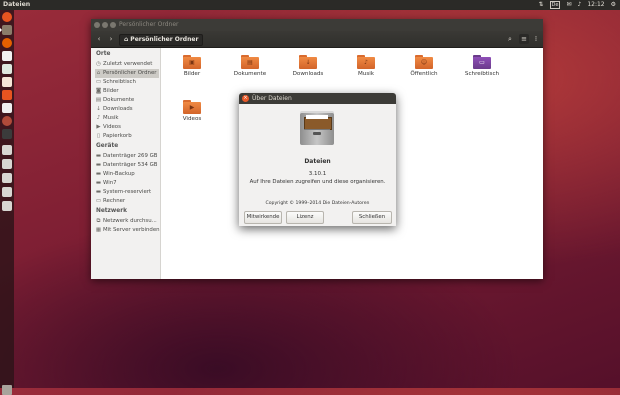 The width and height of the screenshot is (620, 395). I want to click on folder-item-music: ♪ Musik, so click(366, 66).